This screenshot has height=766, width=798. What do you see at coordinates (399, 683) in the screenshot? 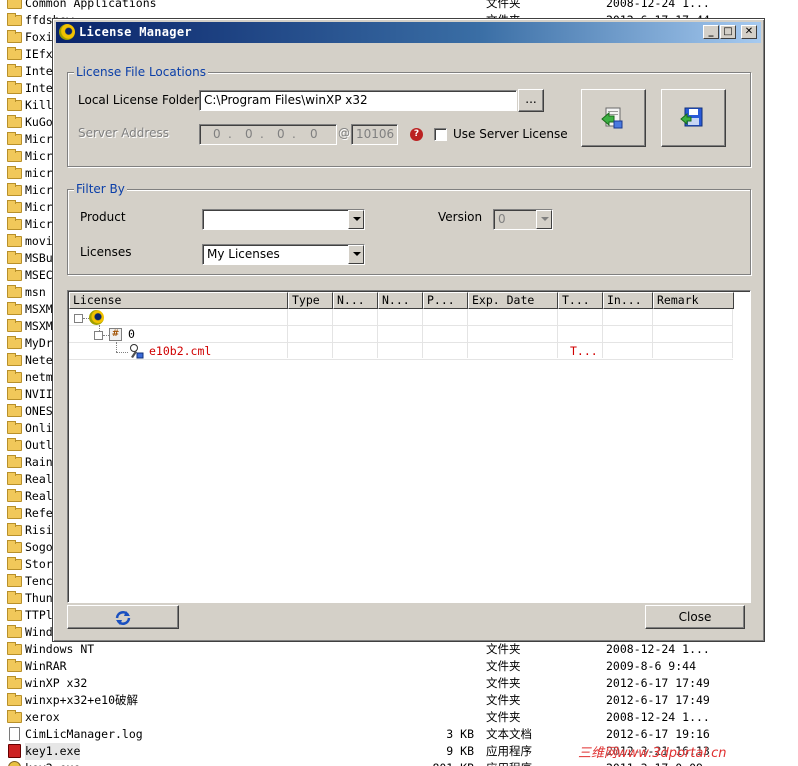
I see `file-list-row: winXP x32 文件夹 2012-6-17 17:49` at bounding box center [399, 683].